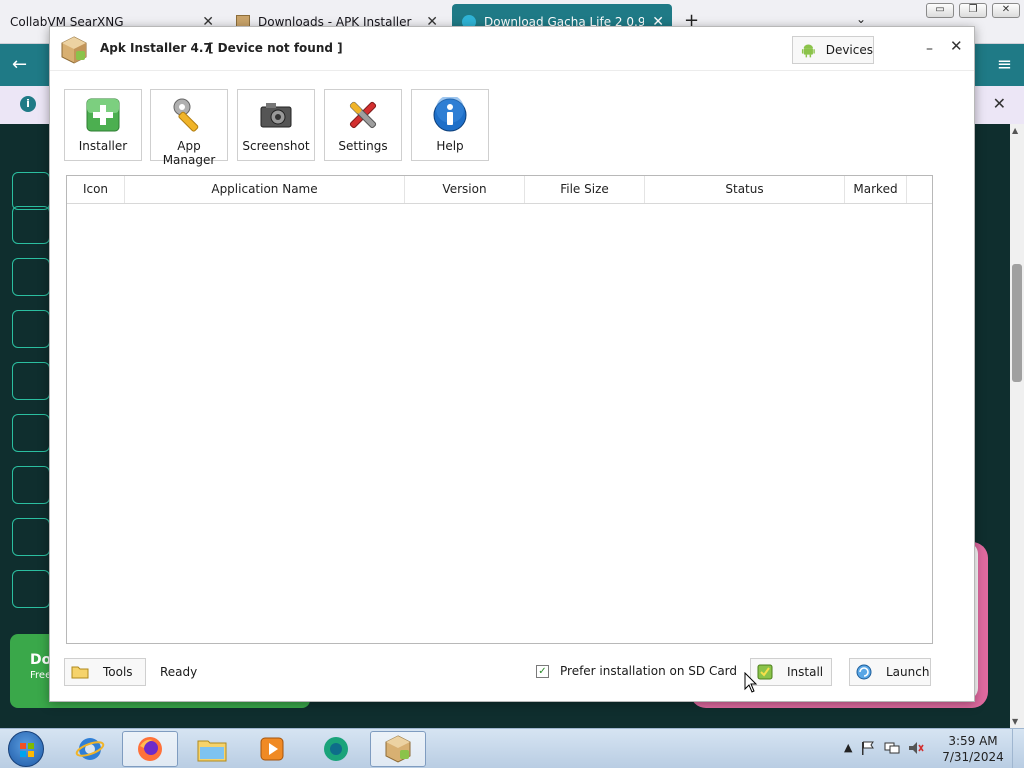  What do you see at coordinates (916, 748) in the screenshot?
I see `volume-muted-icon` at bounding box center [916, 748].